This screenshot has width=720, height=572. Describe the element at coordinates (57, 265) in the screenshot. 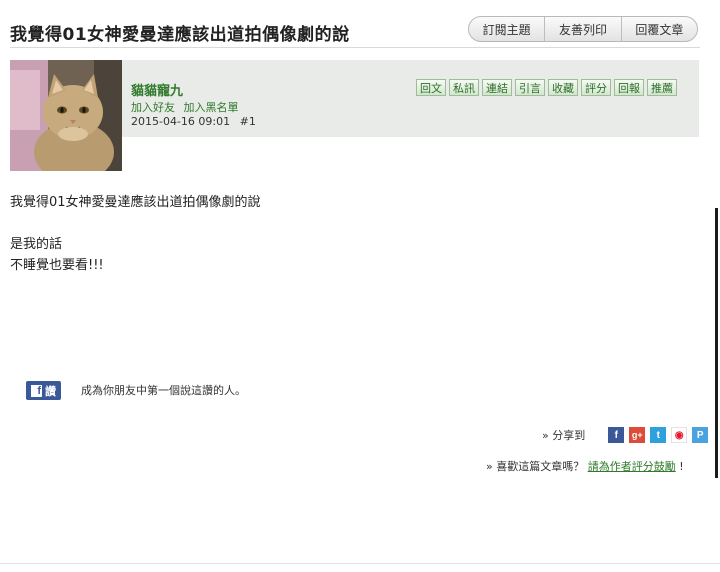

I see `post-text-line: 不睡覺也要看!!!` at that location.